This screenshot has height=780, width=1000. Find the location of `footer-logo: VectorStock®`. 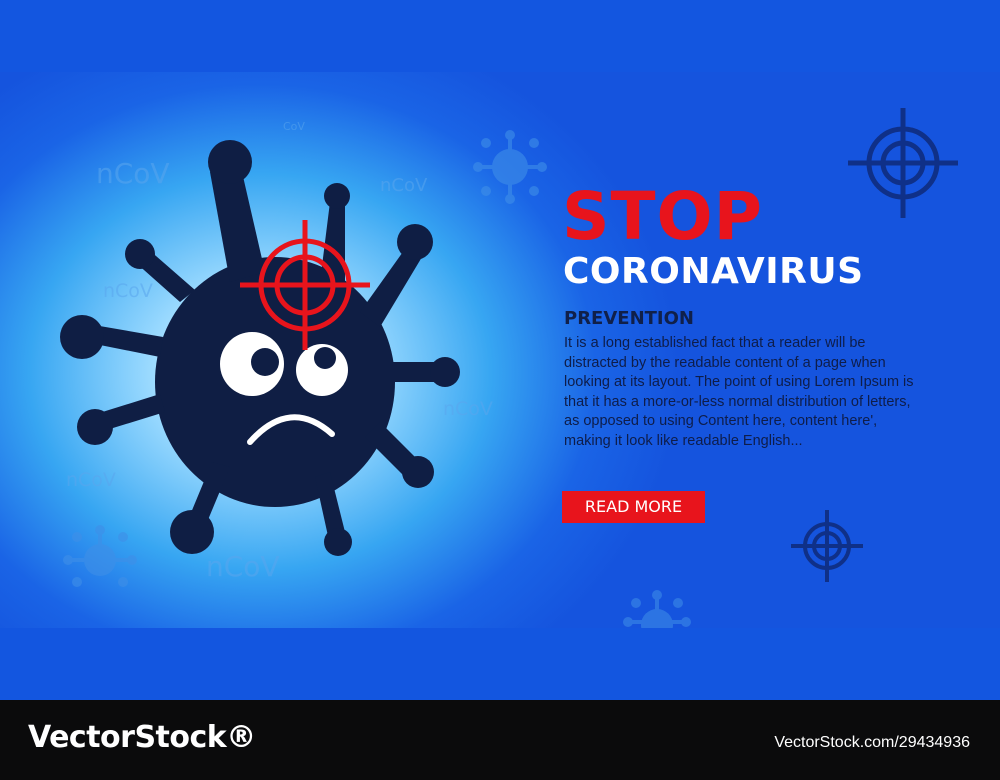

footer-logo: VectorStock® is located at coordinates (142, 737).